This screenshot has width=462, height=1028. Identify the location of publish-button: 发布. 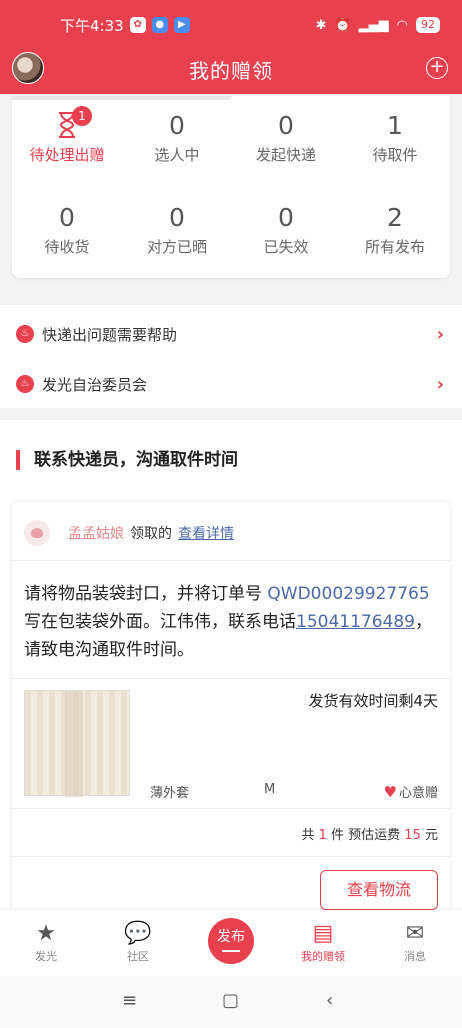
(231, 941).